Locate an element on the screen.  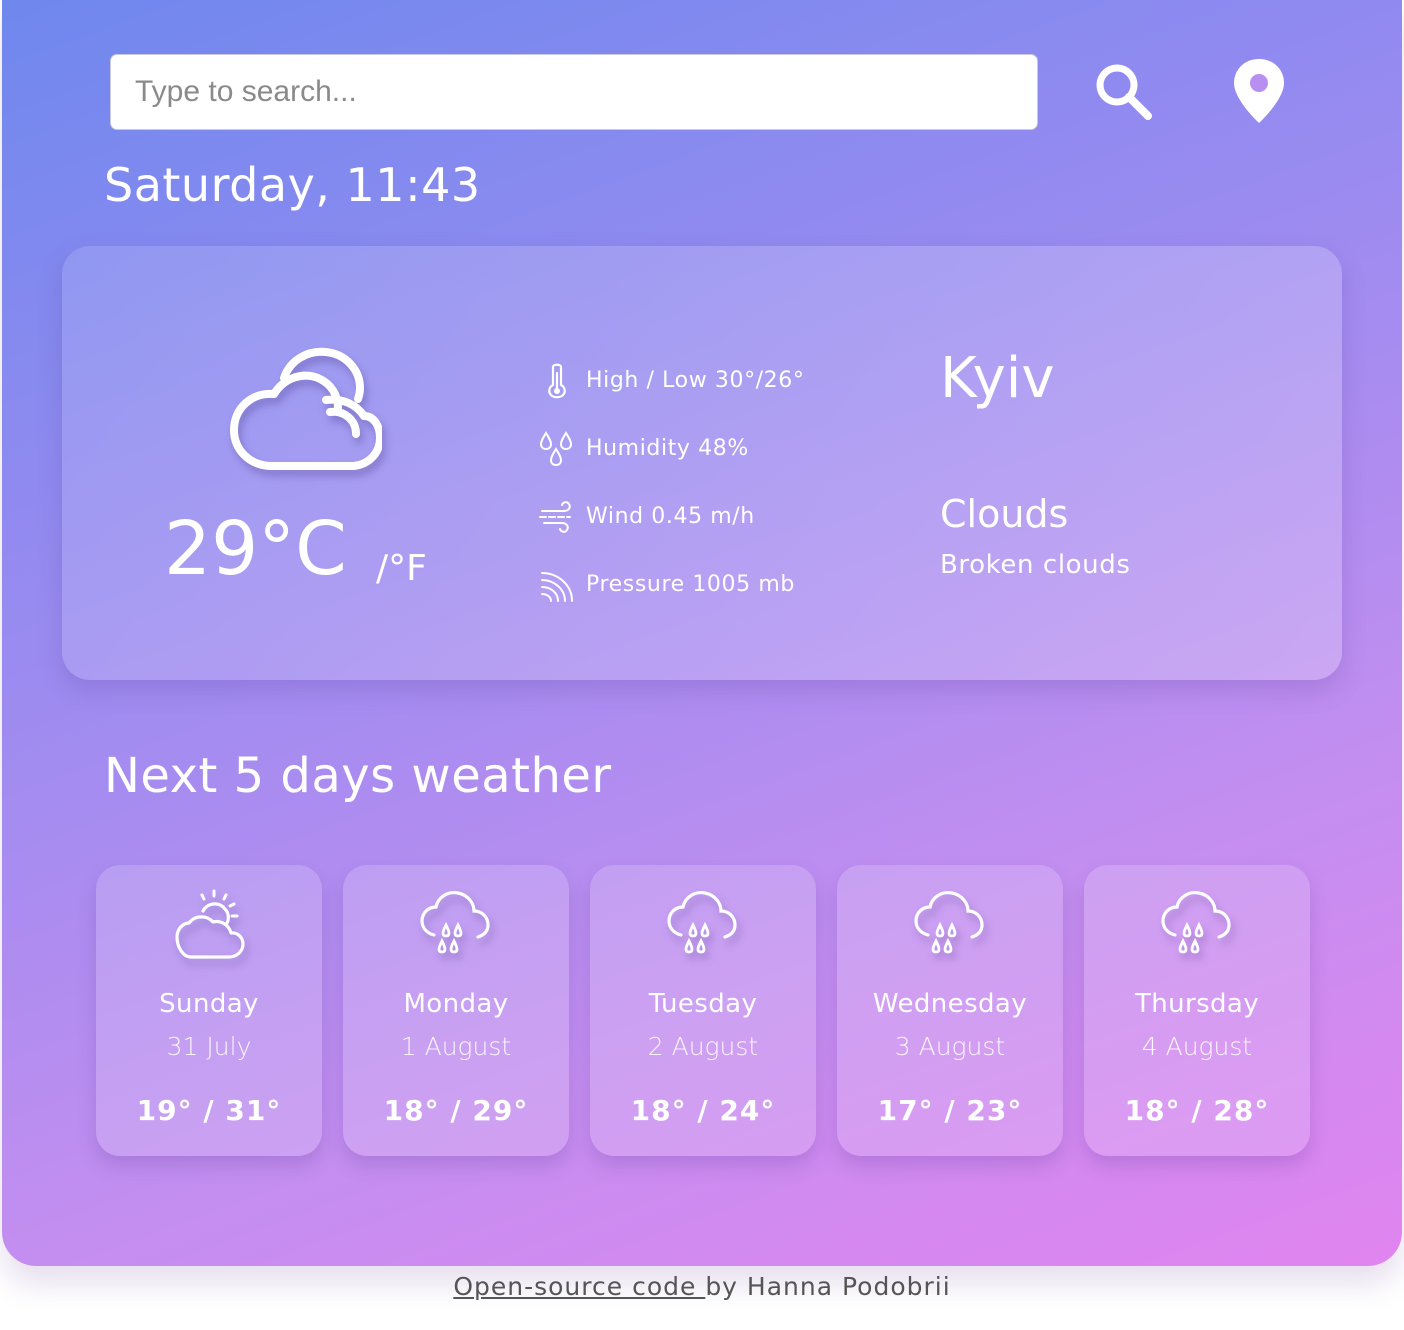
sun-cloud-icon is located at coordinates (210, 924).